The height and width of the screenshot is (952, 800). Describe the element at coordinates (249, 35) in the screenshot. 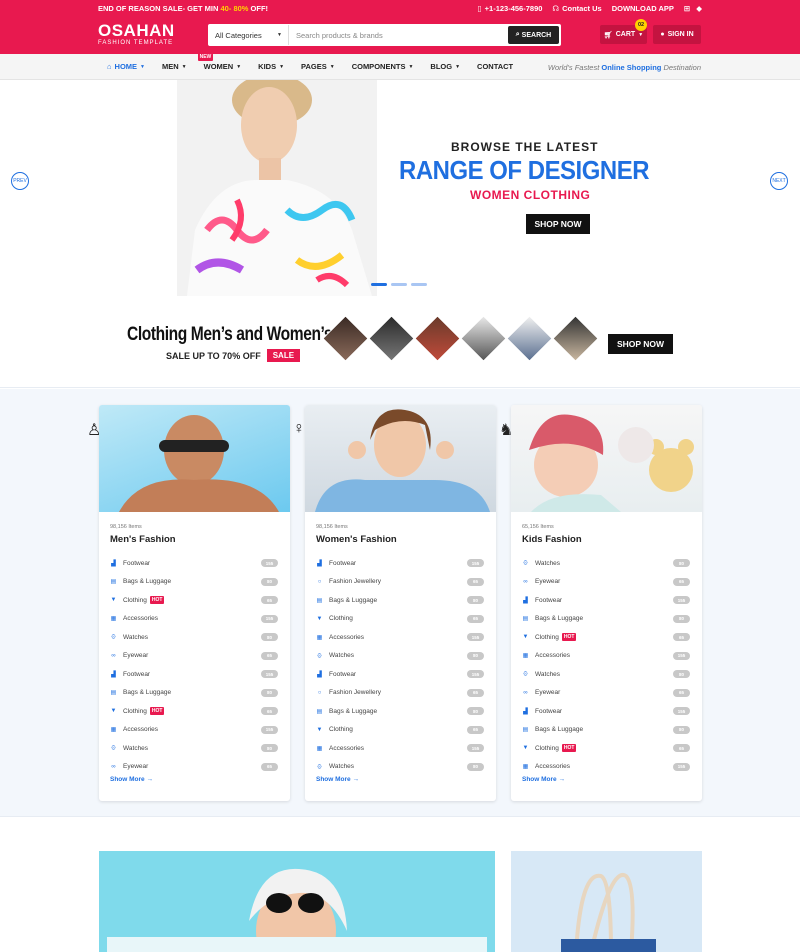

I see `category-select: All Categories ▼` at that location.